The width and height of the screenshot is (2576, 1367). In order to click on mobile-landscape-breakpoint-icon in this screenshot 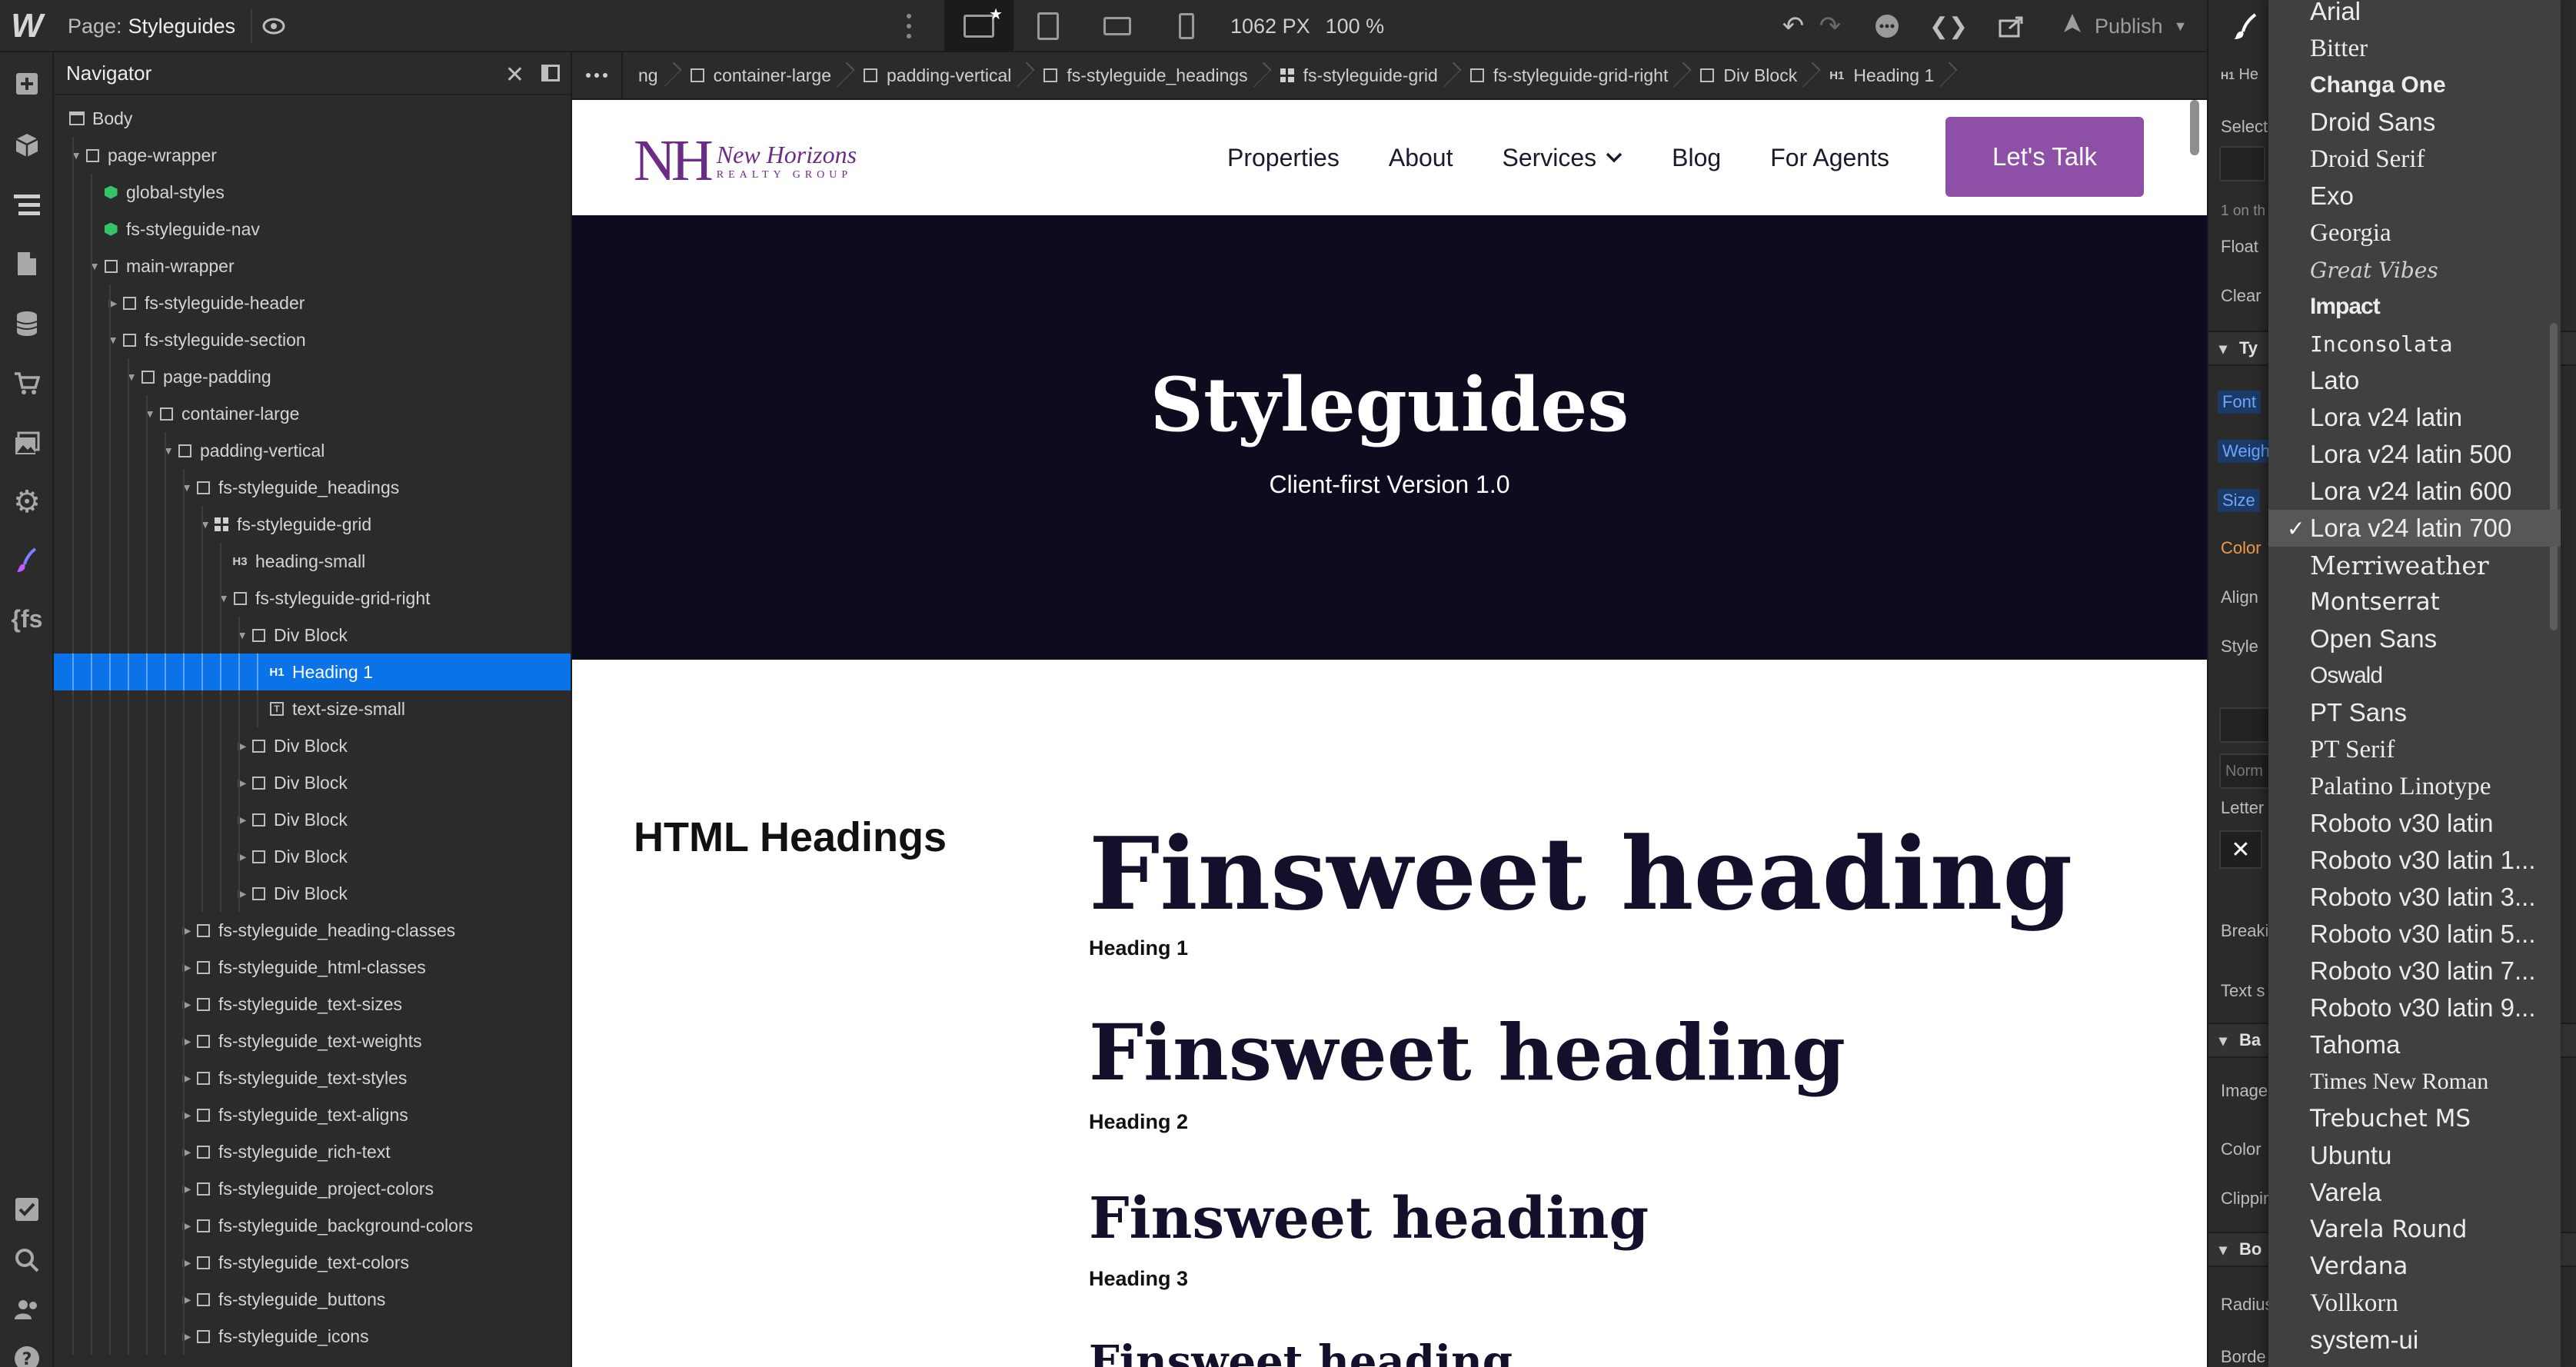, I will do `click(1117, 26)`.